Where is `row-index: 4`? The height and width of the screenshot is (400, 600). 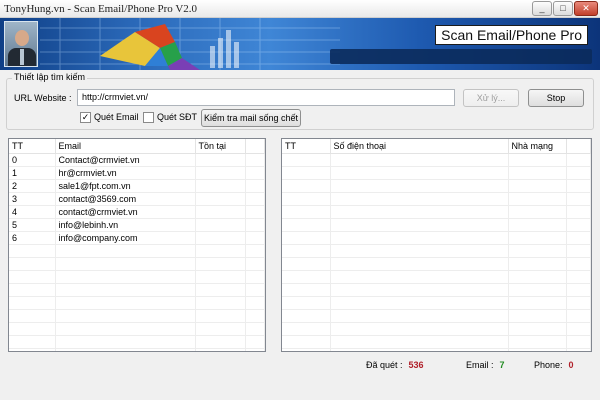
row-index: 4 is located at coordinates (32, 212).